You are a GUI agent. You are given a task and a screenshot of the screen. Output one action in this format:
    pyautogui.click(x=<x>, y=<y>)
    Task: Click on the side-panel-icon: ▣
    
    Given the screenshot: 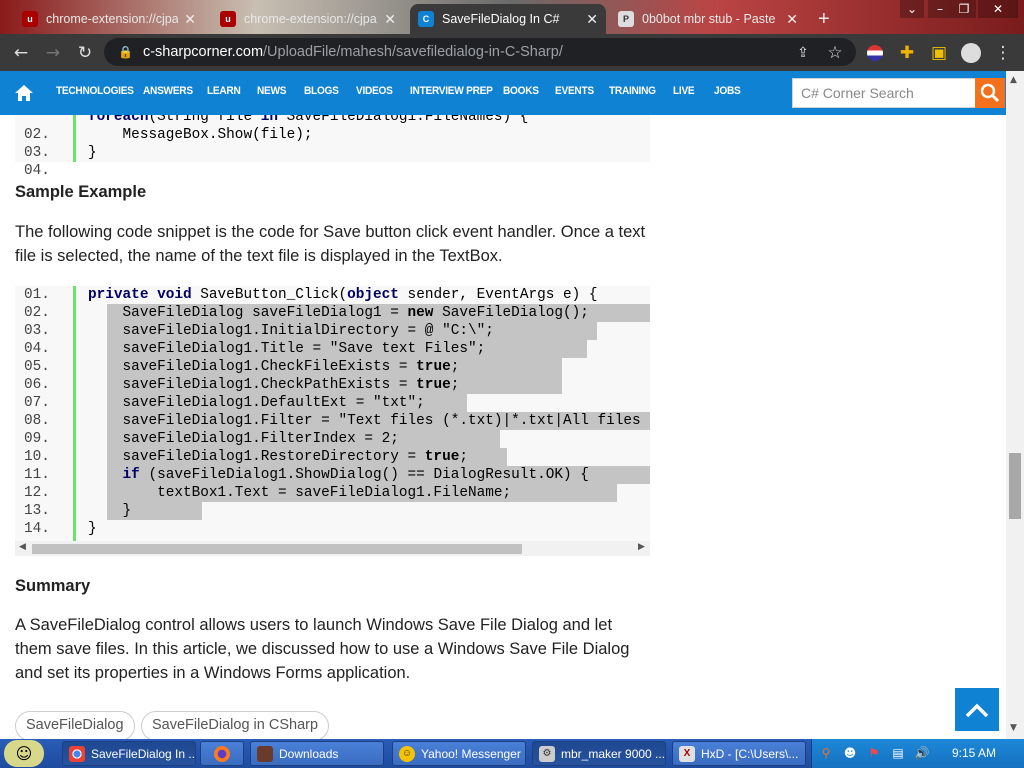 What is the action you would take?
    pyautogui.click(x=939, y=53)
    